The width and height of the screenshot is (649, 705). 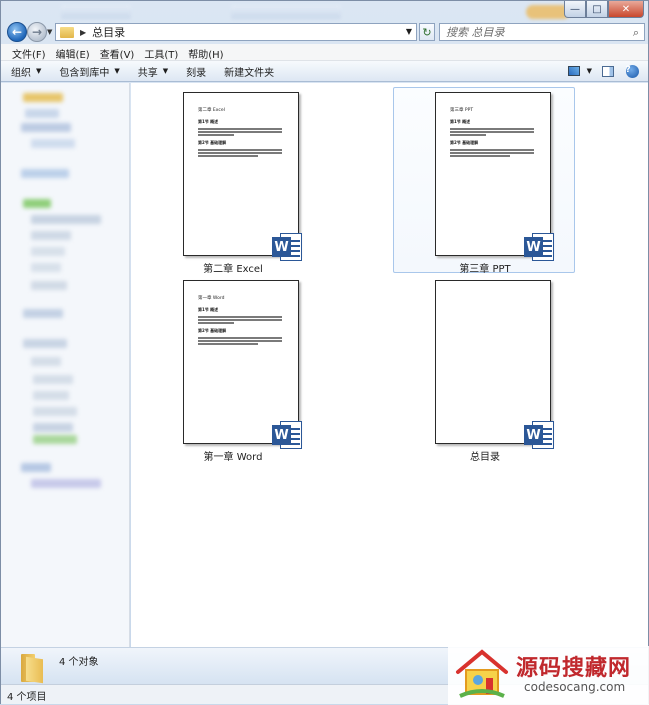 I want to click on search-icon: ⌕, so click(x=636, y=33).